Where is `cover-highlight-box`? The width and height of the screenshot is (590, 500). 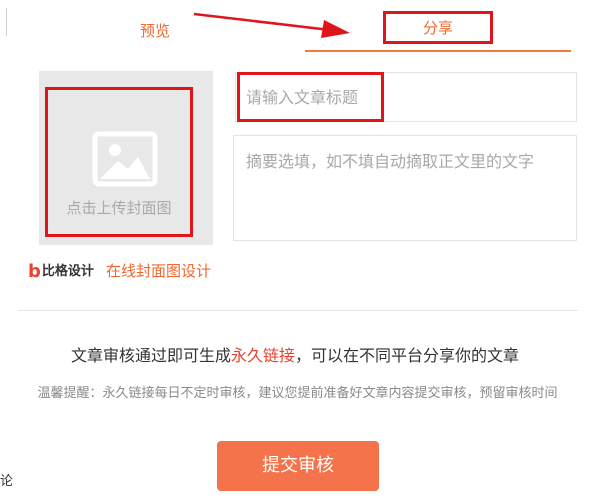
cover-highlight-box is located at coordinates (119, 162).